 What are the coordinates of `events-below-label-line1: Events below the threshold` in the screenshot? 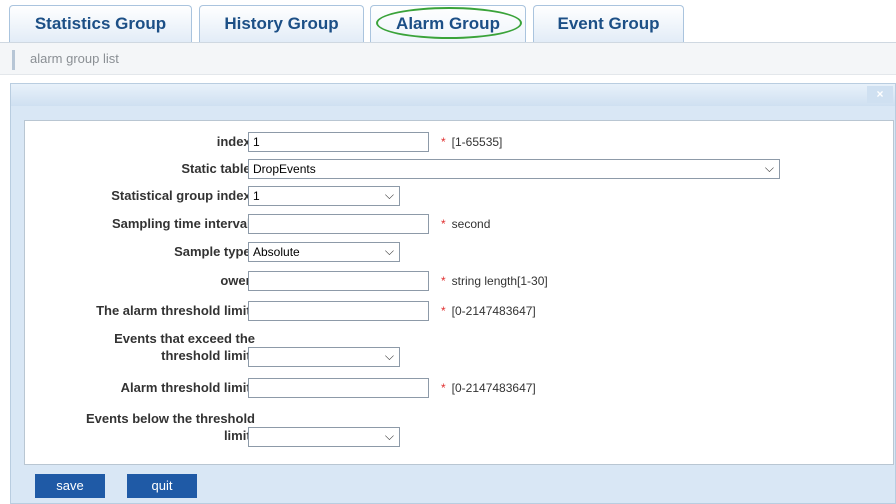 It's located at (170, 418).